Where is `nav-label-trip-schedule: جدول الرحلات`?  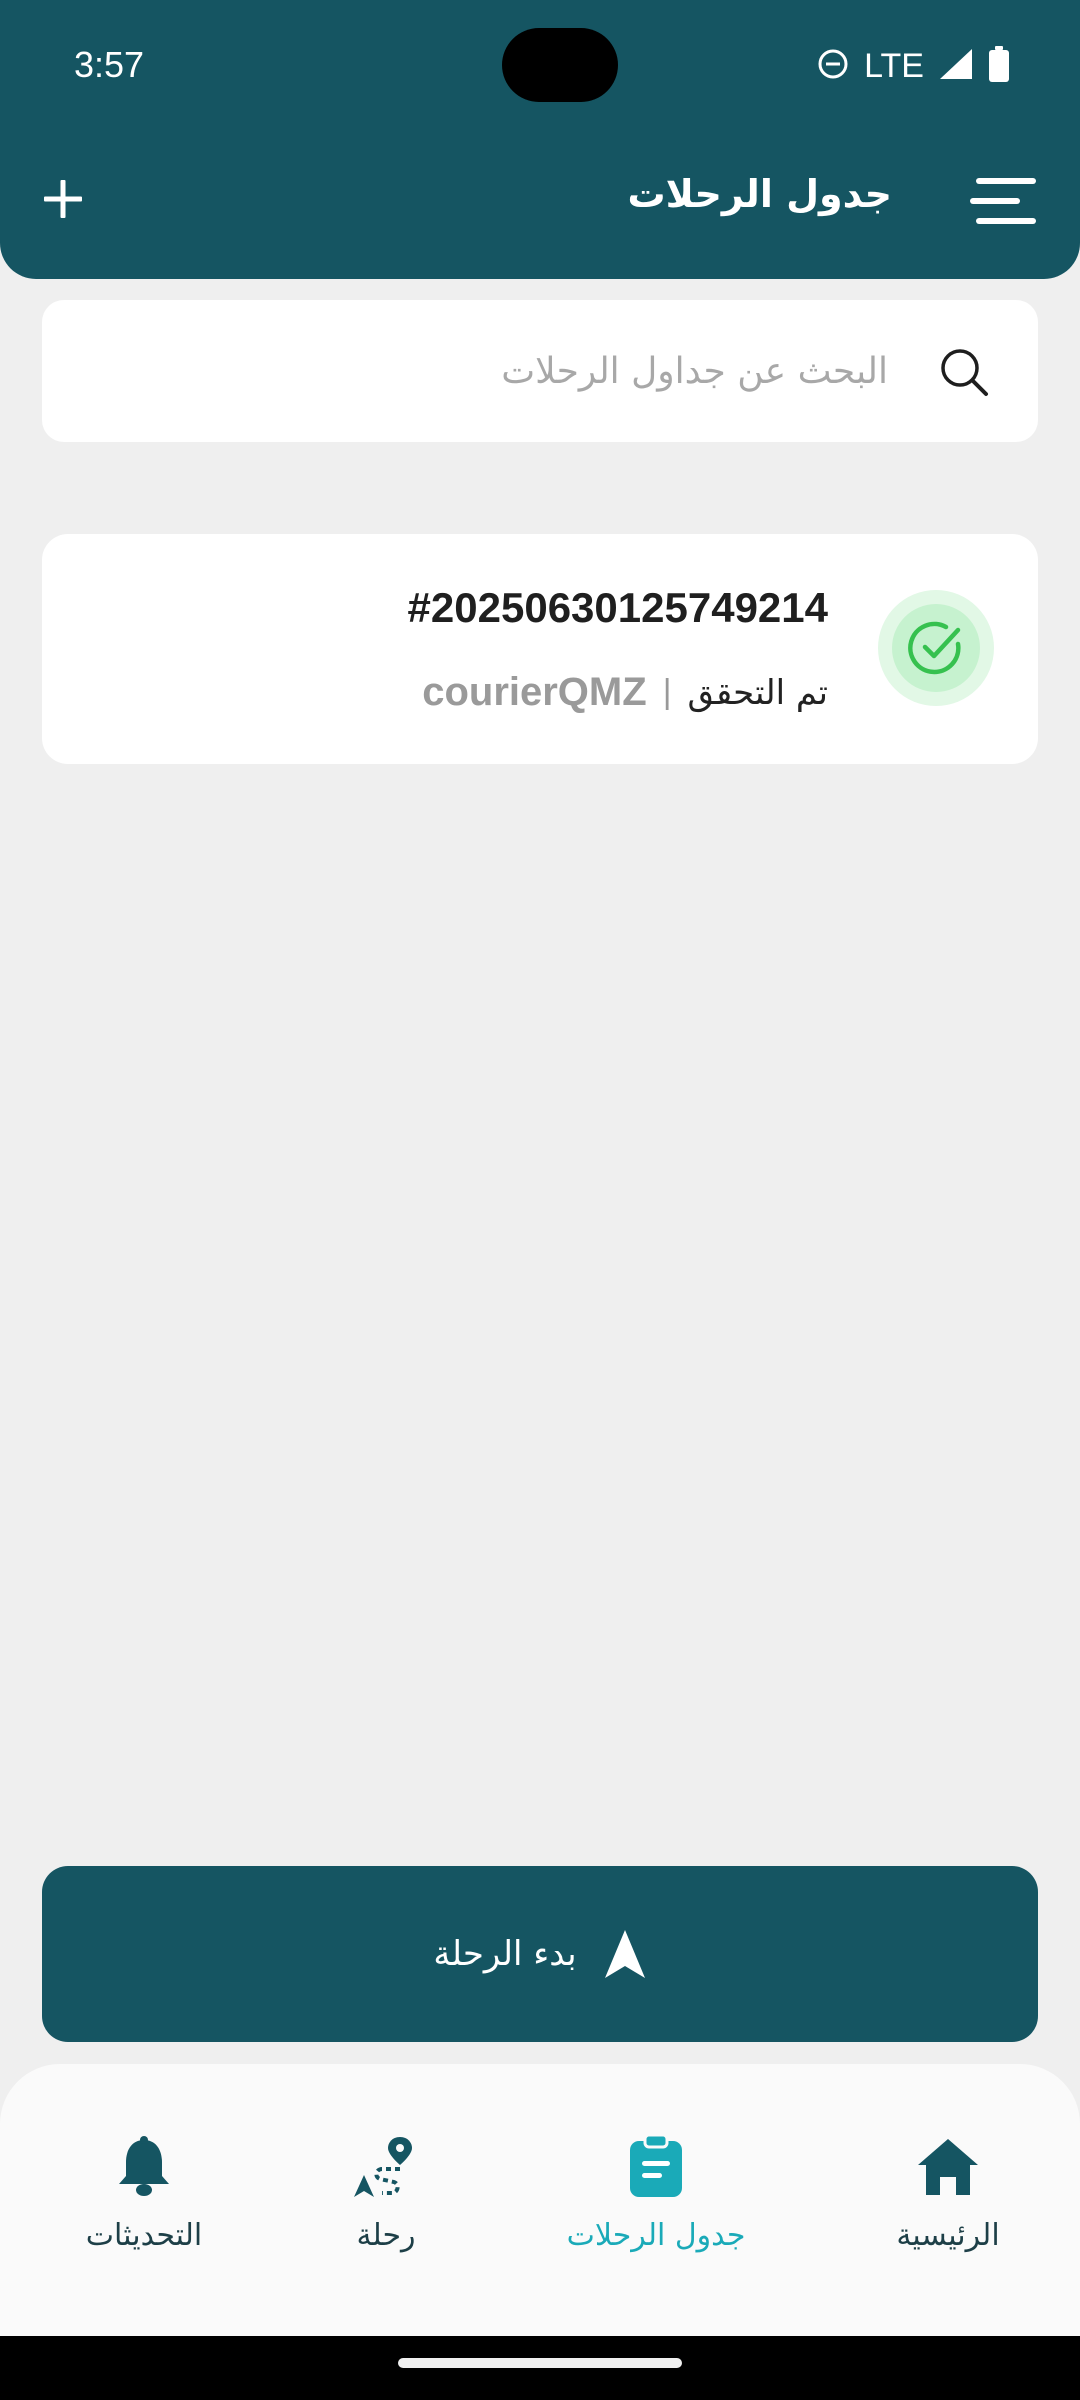
nav-label-trip-schedule: جدول الرحلات is located at coordinates (656, 2235).